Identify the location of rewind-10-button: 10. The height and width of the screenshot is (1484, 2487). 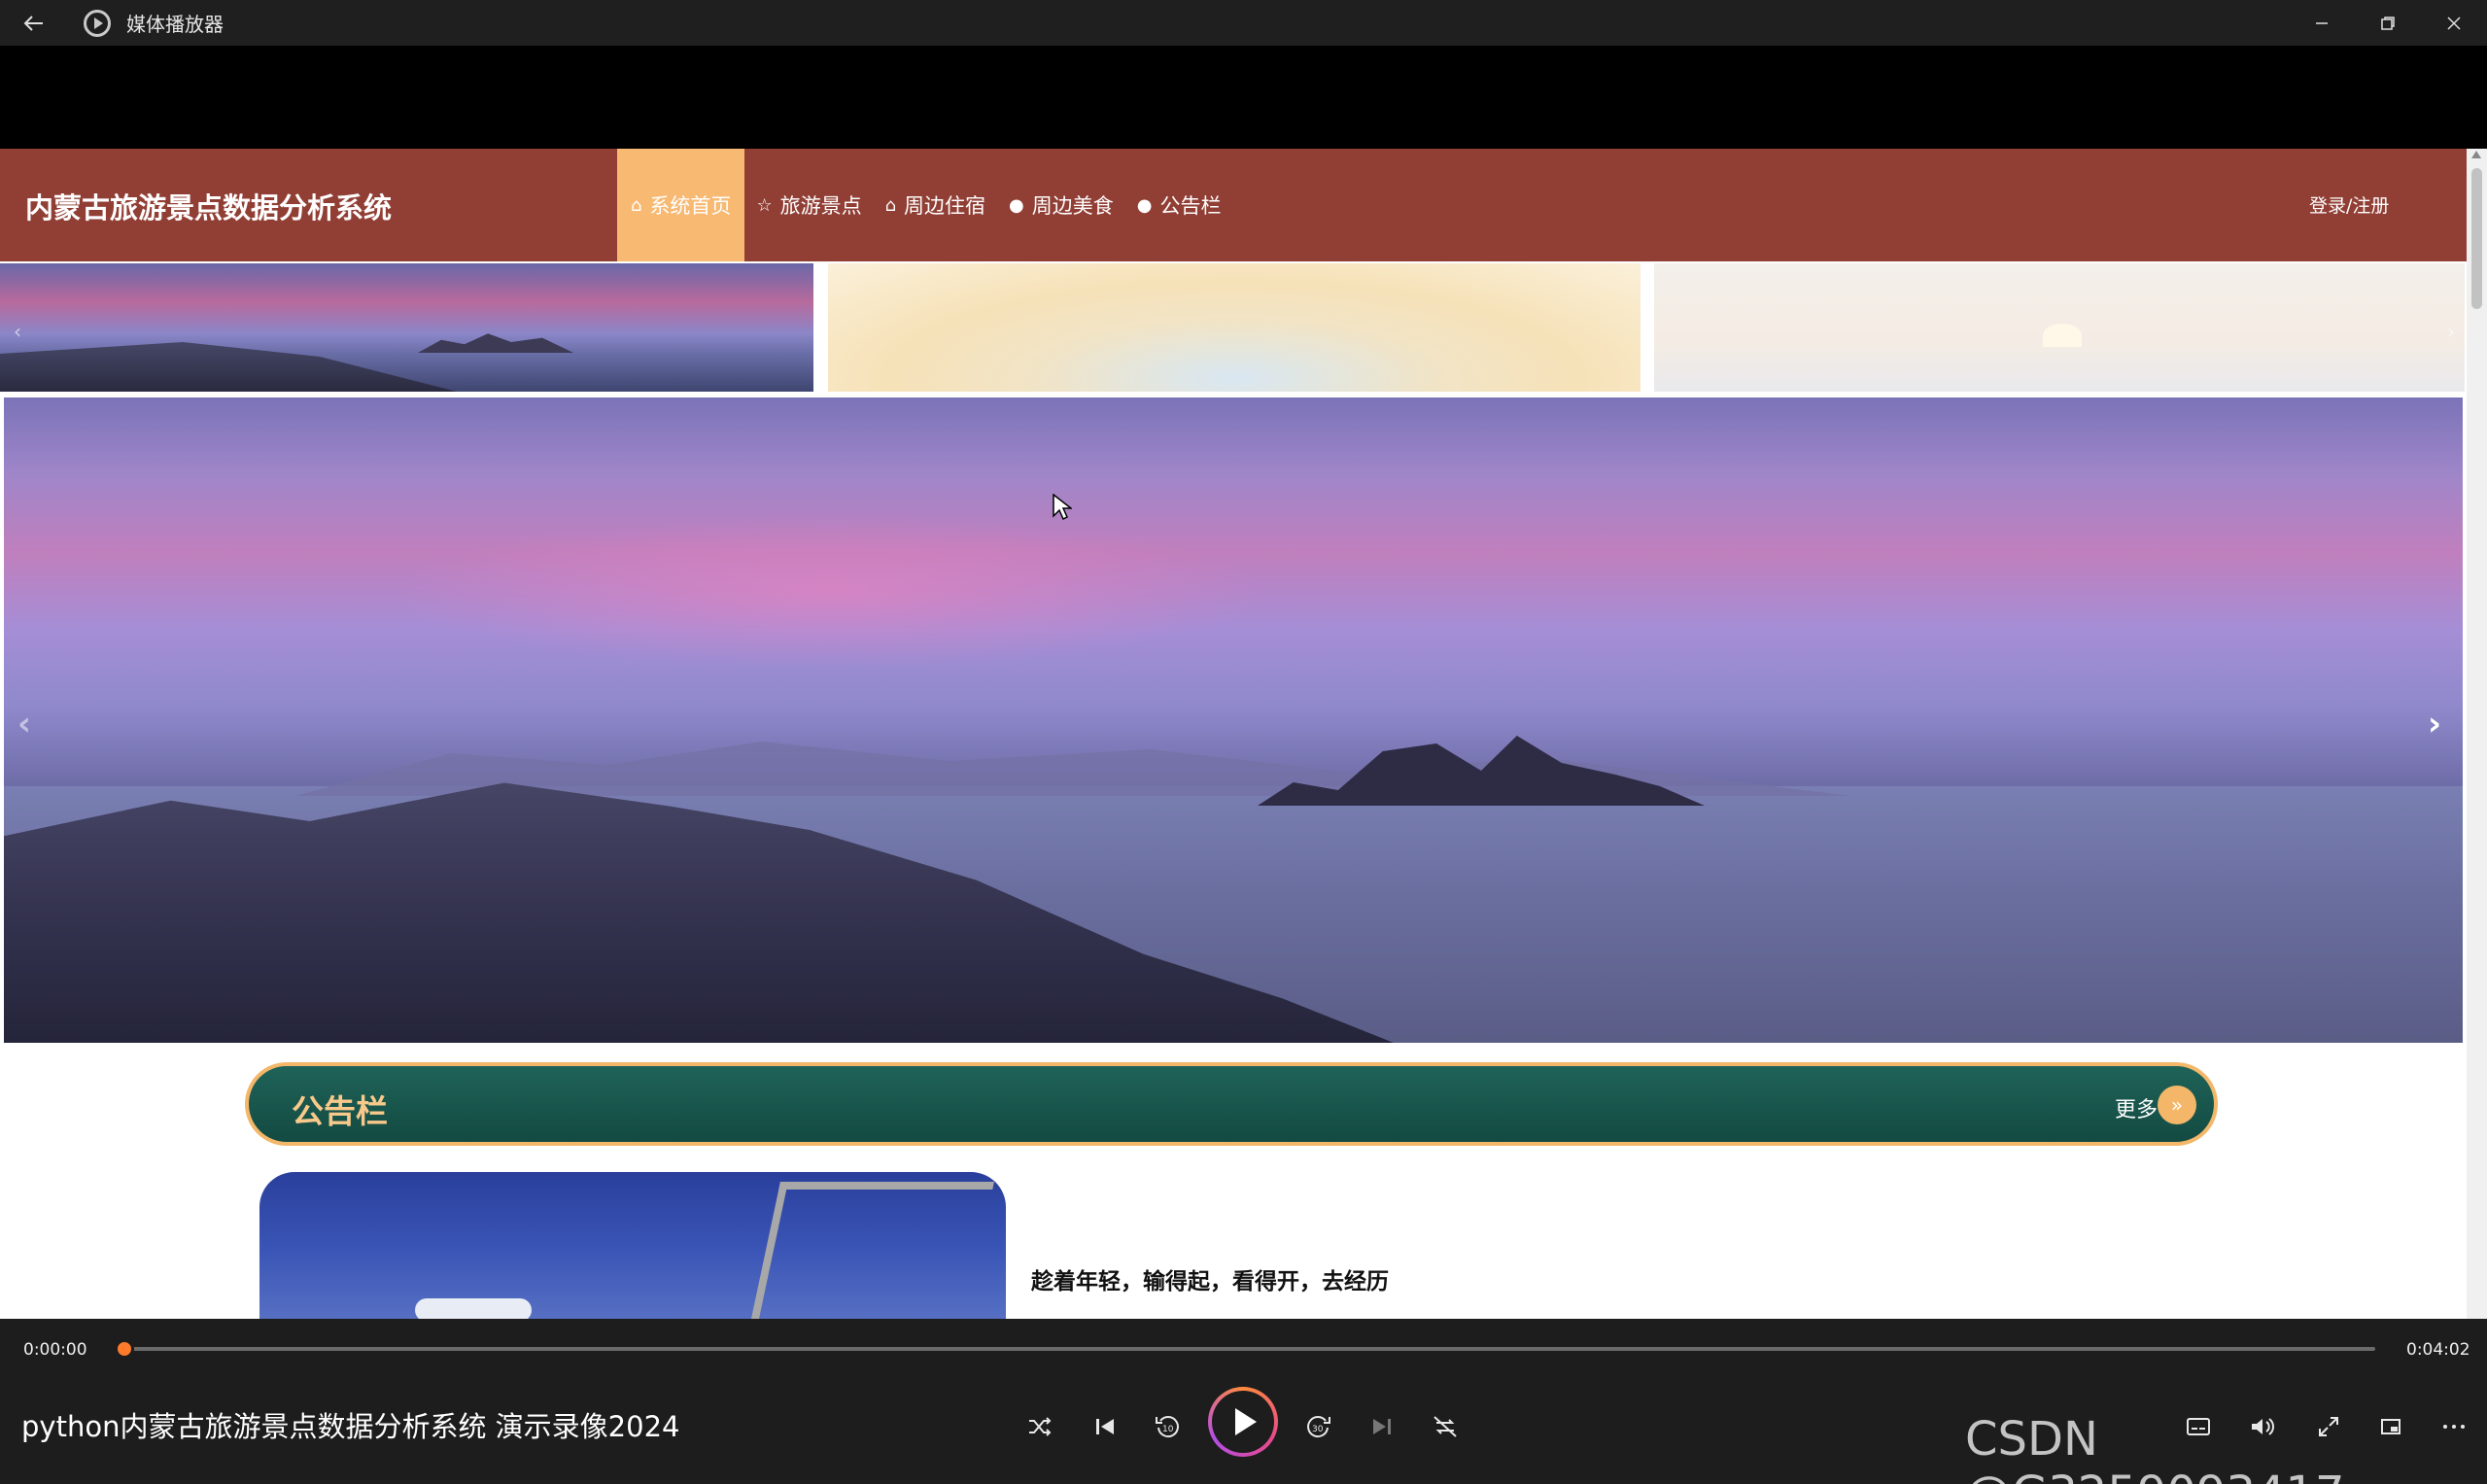
(1169, 1426).